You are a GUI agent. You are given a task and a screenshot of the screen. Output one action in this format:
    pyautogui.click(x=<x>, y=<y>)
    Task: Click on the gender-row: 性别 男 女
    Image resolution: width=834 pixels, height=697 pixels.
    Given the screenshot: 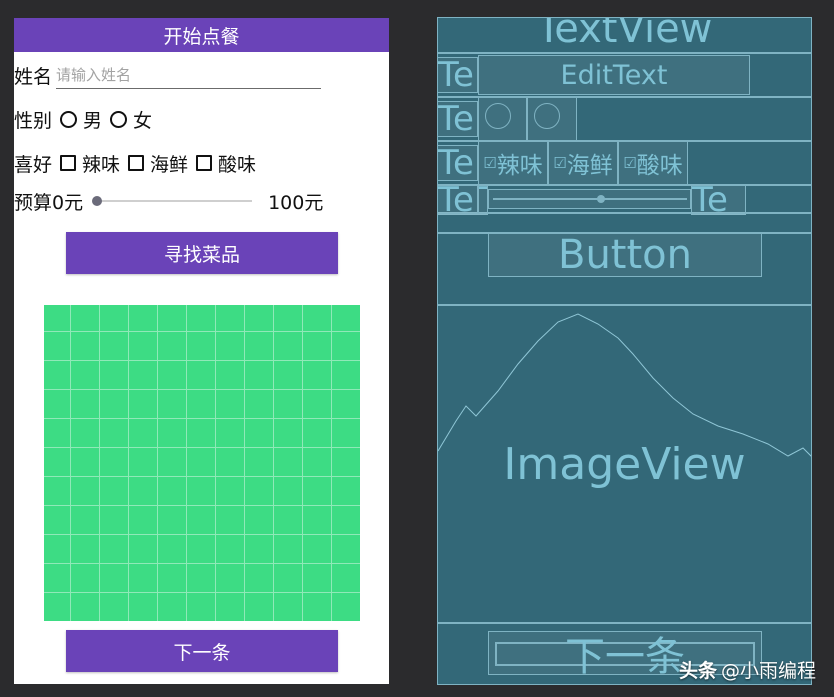 What is the action you would take?
    pyautogui.click(x=83, y=119)
    